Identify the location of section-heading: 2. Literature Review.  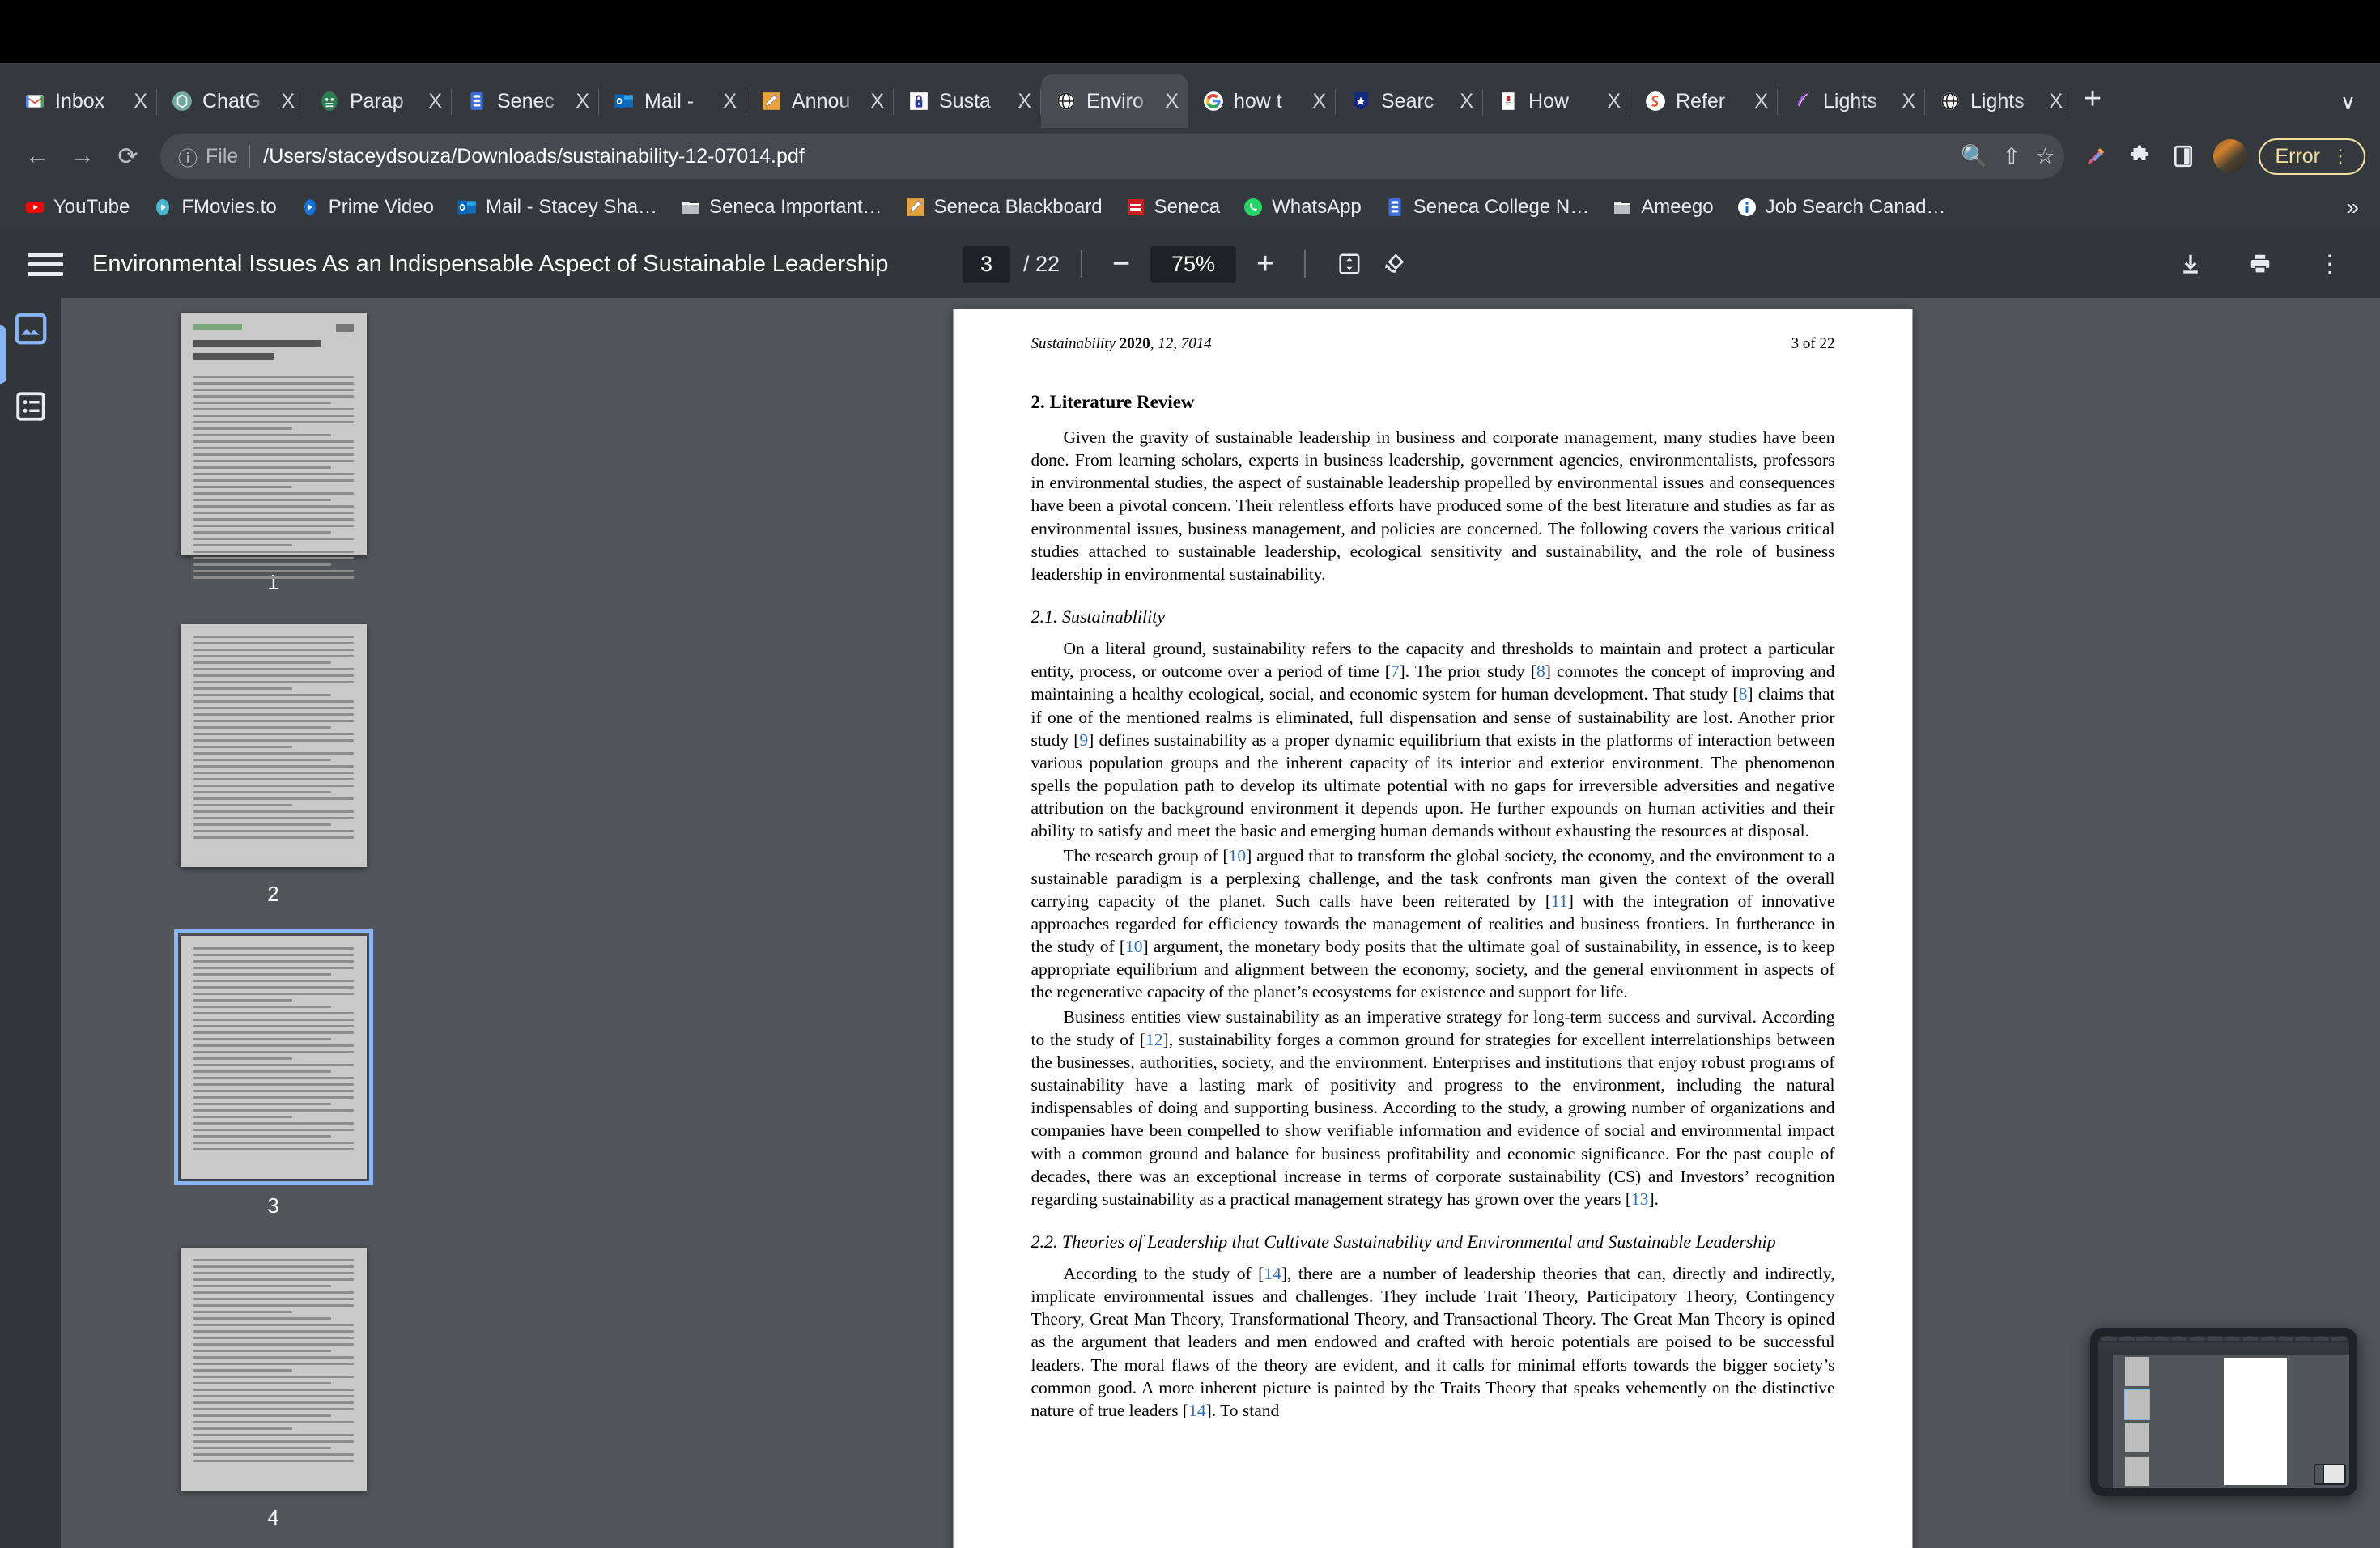
(1113, 402).